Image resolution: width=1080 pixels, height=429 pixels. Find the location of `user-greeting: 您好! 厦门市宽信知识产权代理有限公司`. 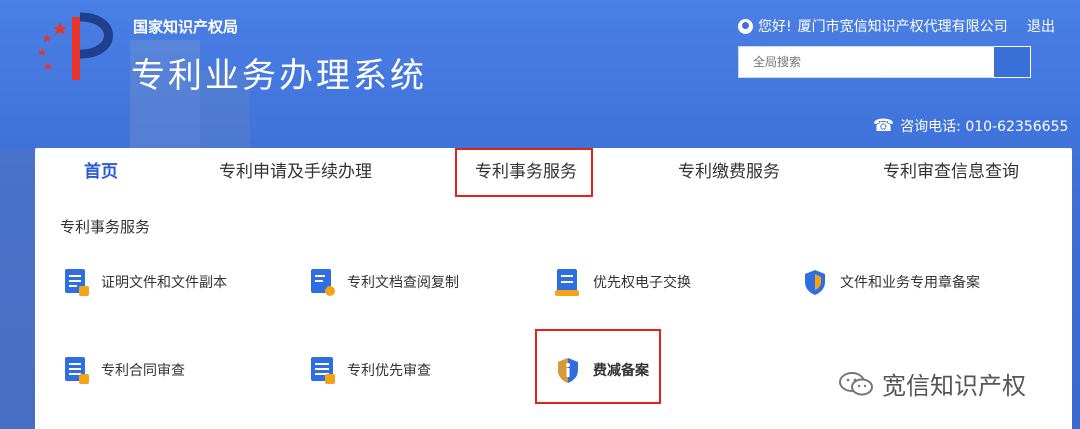

user-greeting: 您好! 厦门市宽信知识产权代理有限公司 is located at coordinates (873, 26).